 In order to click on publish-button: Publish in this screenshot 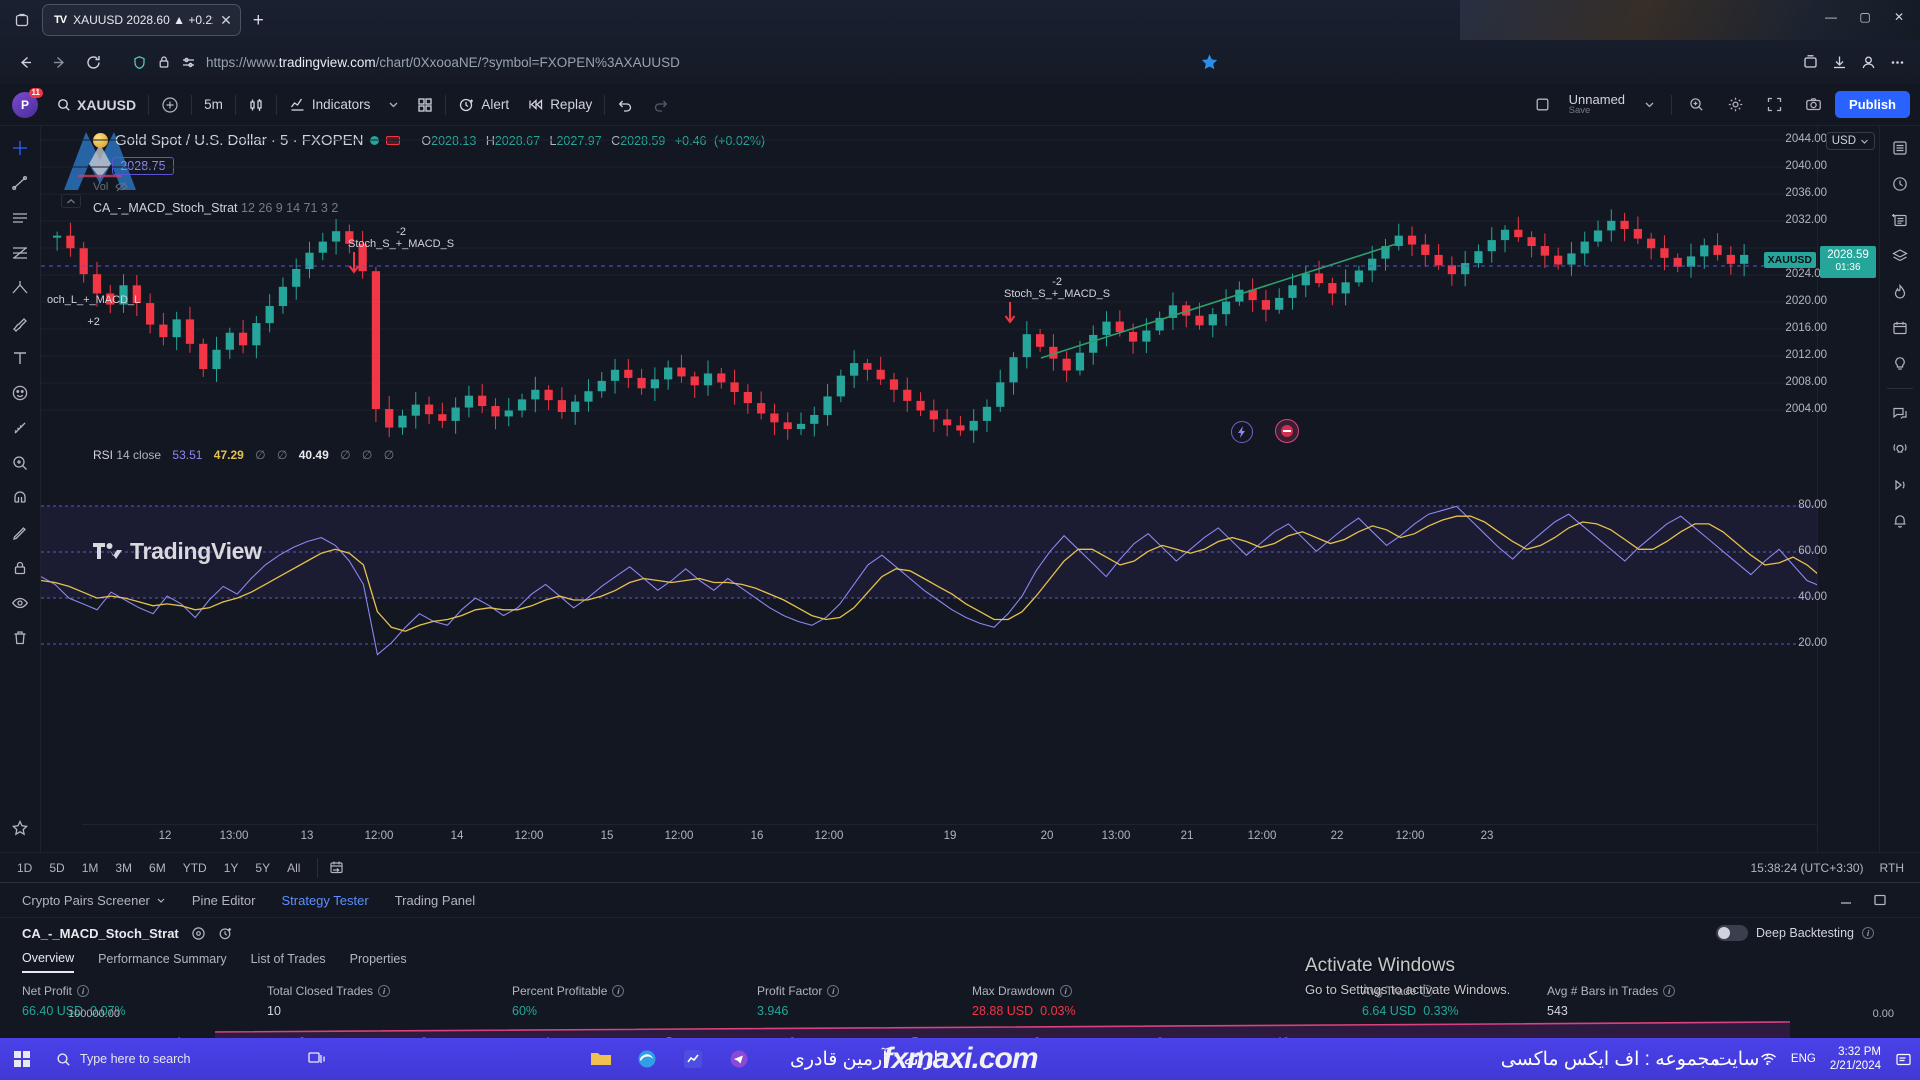, I will do `click(1872, 104)`.